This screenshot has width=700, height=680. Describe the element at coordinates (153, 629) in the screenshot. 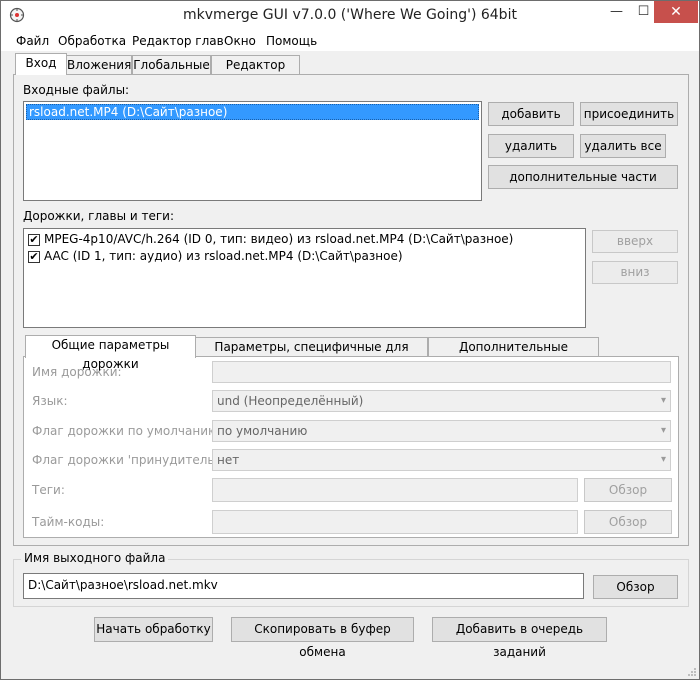

I see `start-muxing-button: Начать обработку` at that location.